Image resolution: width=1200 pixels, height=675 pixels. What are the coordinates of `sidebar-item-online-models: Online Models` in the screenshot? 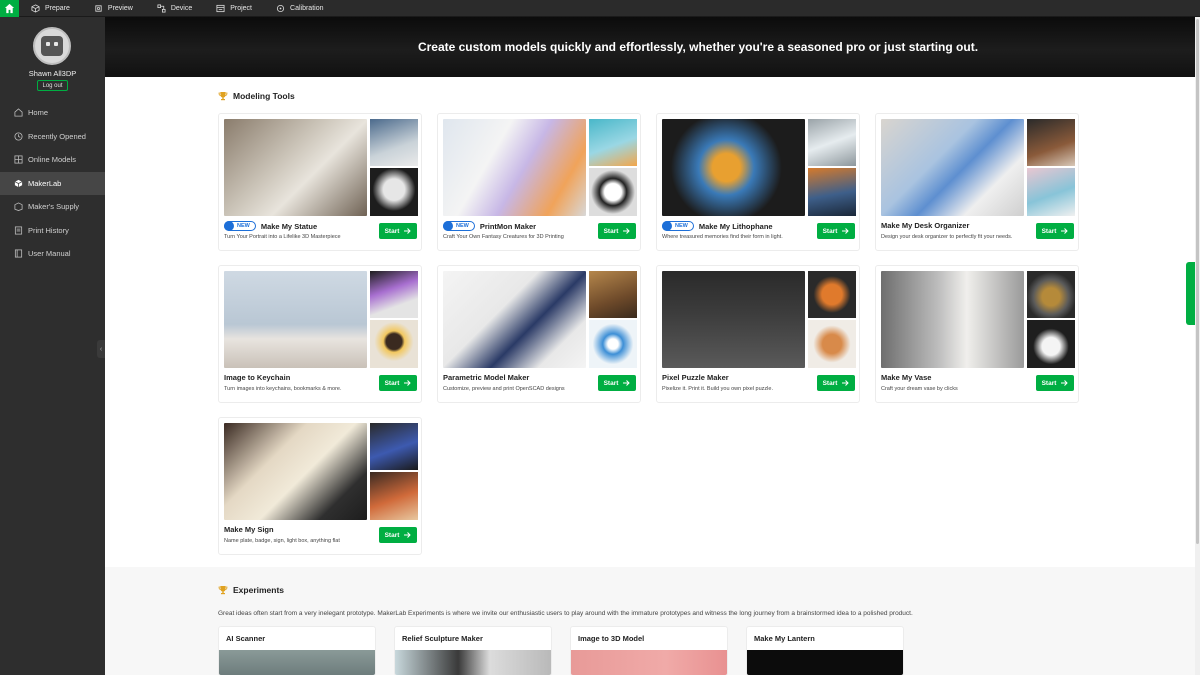 It's located at (52, 160).